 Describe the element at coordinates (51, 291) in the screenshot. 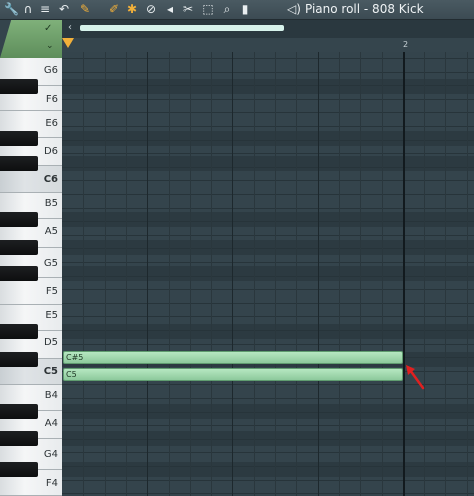

I see `key-label: F5` at that location.